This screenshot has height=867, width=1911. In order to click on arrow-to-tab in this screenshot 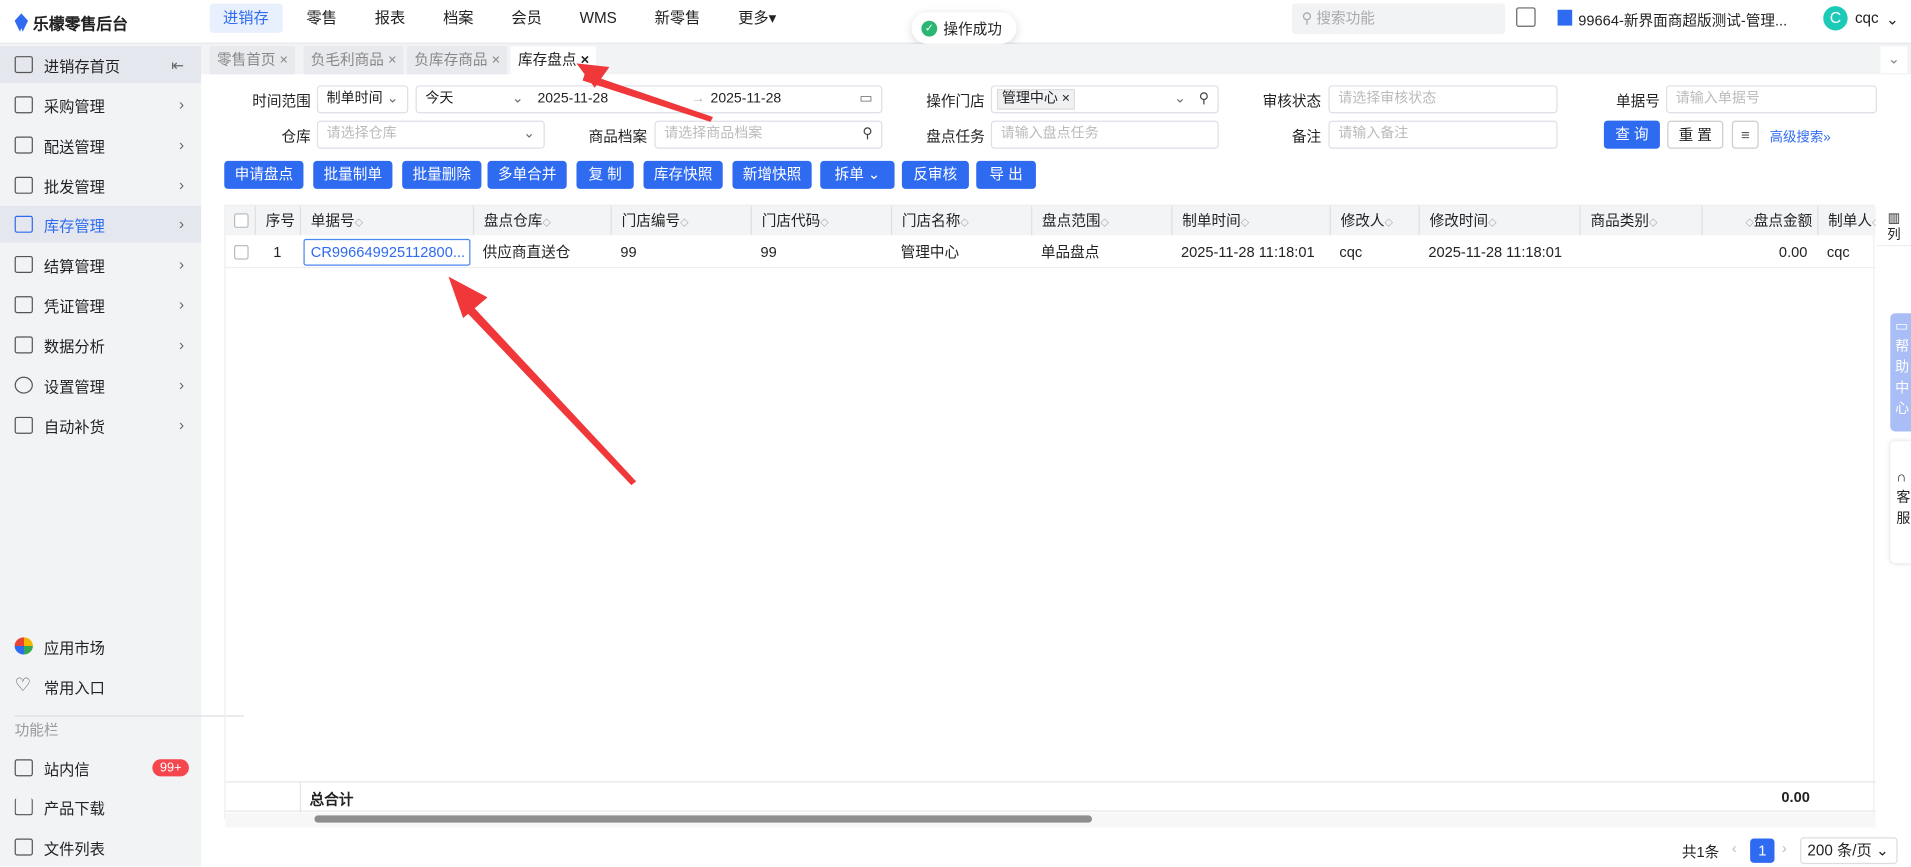, I will do `click(647, 97)`.